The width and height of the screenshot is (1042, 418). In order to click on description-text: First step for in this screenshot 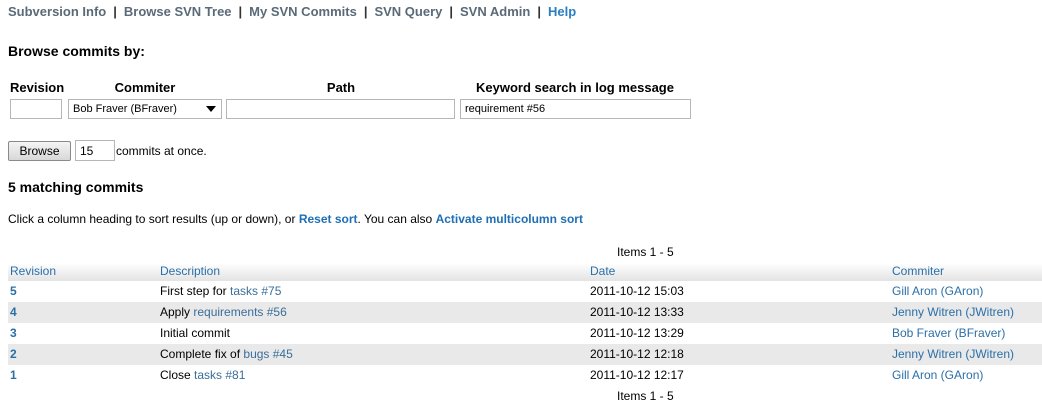, I will do `click(193, 291)`.